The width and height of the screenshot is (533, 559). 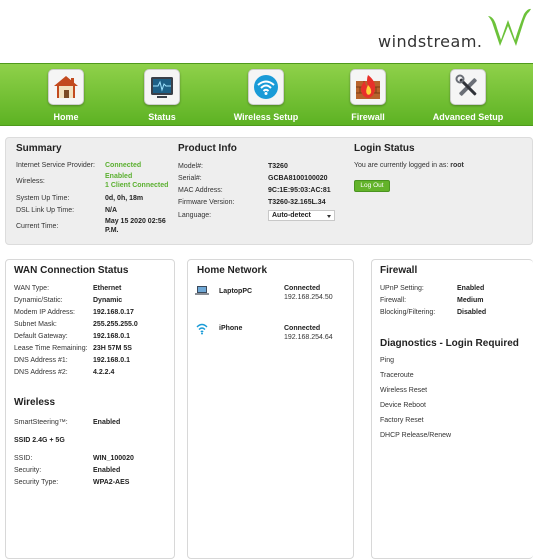 I want to click on ssid-group-label: SSID 2.4G + 5G, so click(x=39, y=440).